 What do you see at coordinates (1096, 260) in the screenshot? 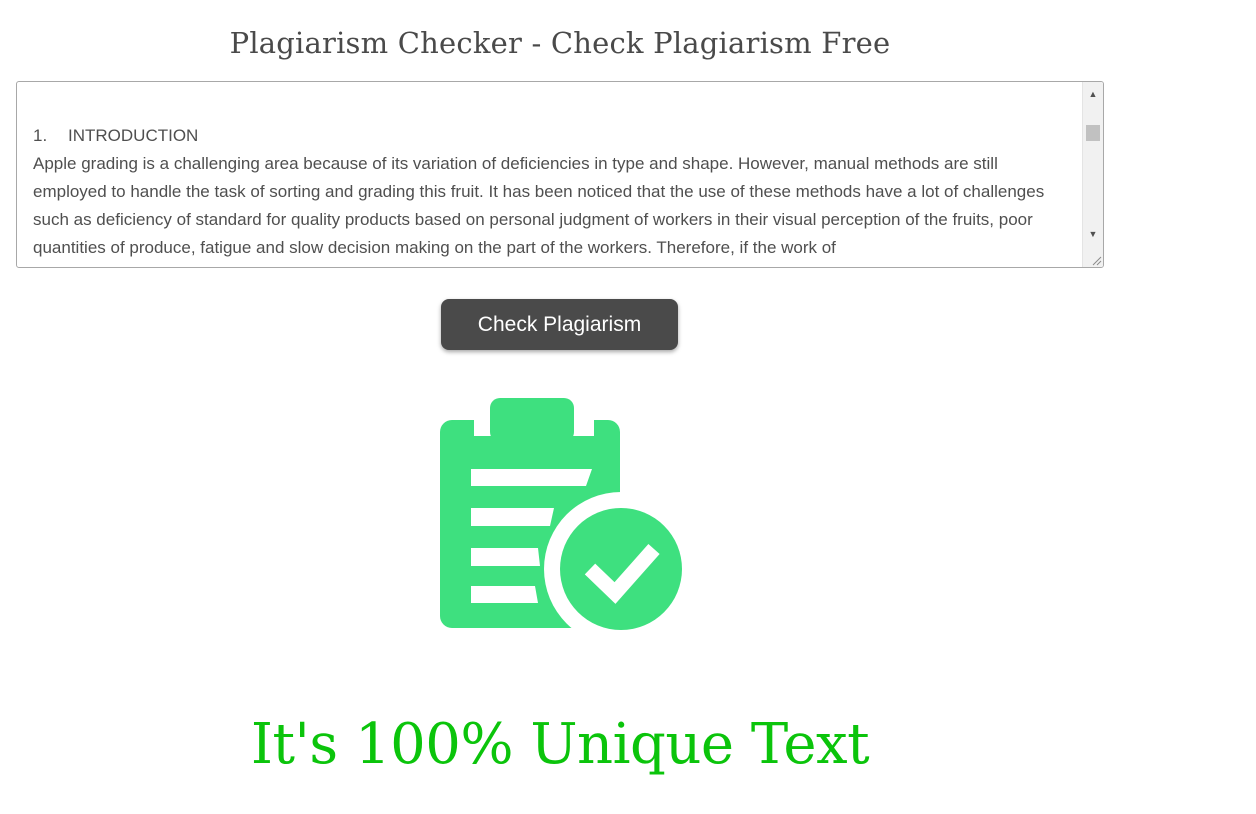
I see `resize-grip-icon` at bounding box center [1096, 260].